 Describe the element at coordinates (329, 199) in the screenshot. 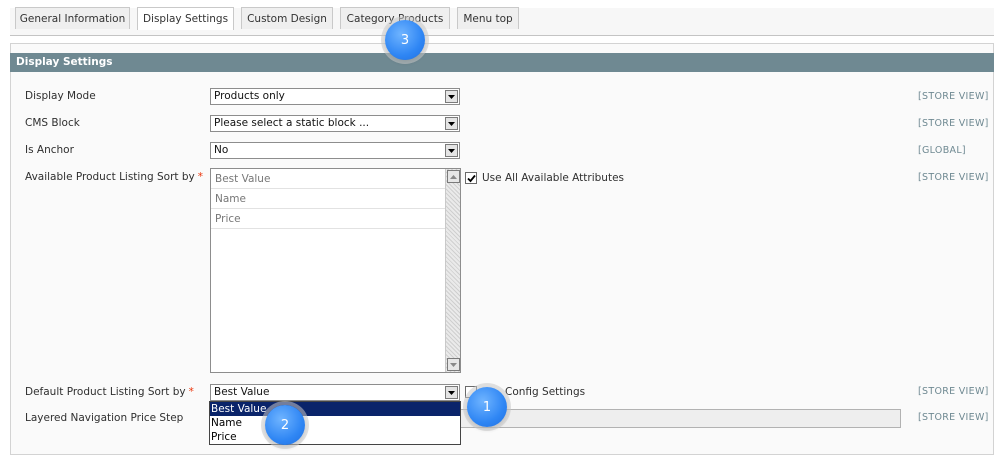

I see `list-item: Name` at that location.